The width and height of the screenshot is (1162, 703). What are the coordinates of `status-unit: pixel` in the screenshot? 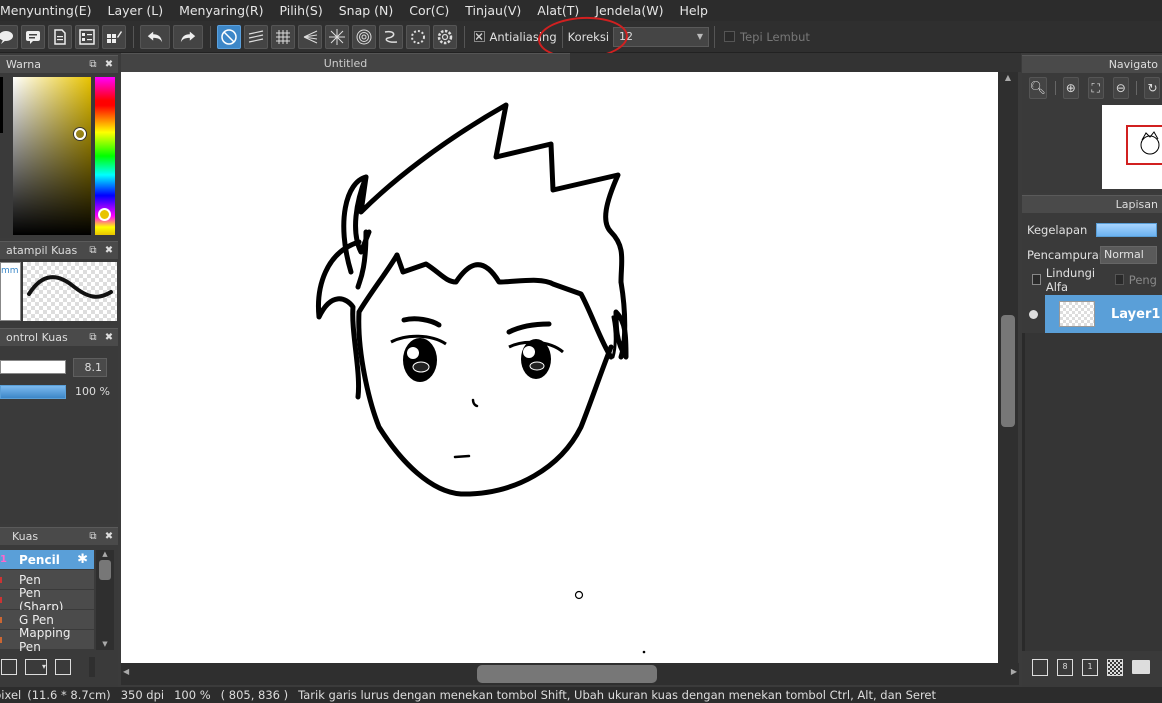 It's located at (11, 695).